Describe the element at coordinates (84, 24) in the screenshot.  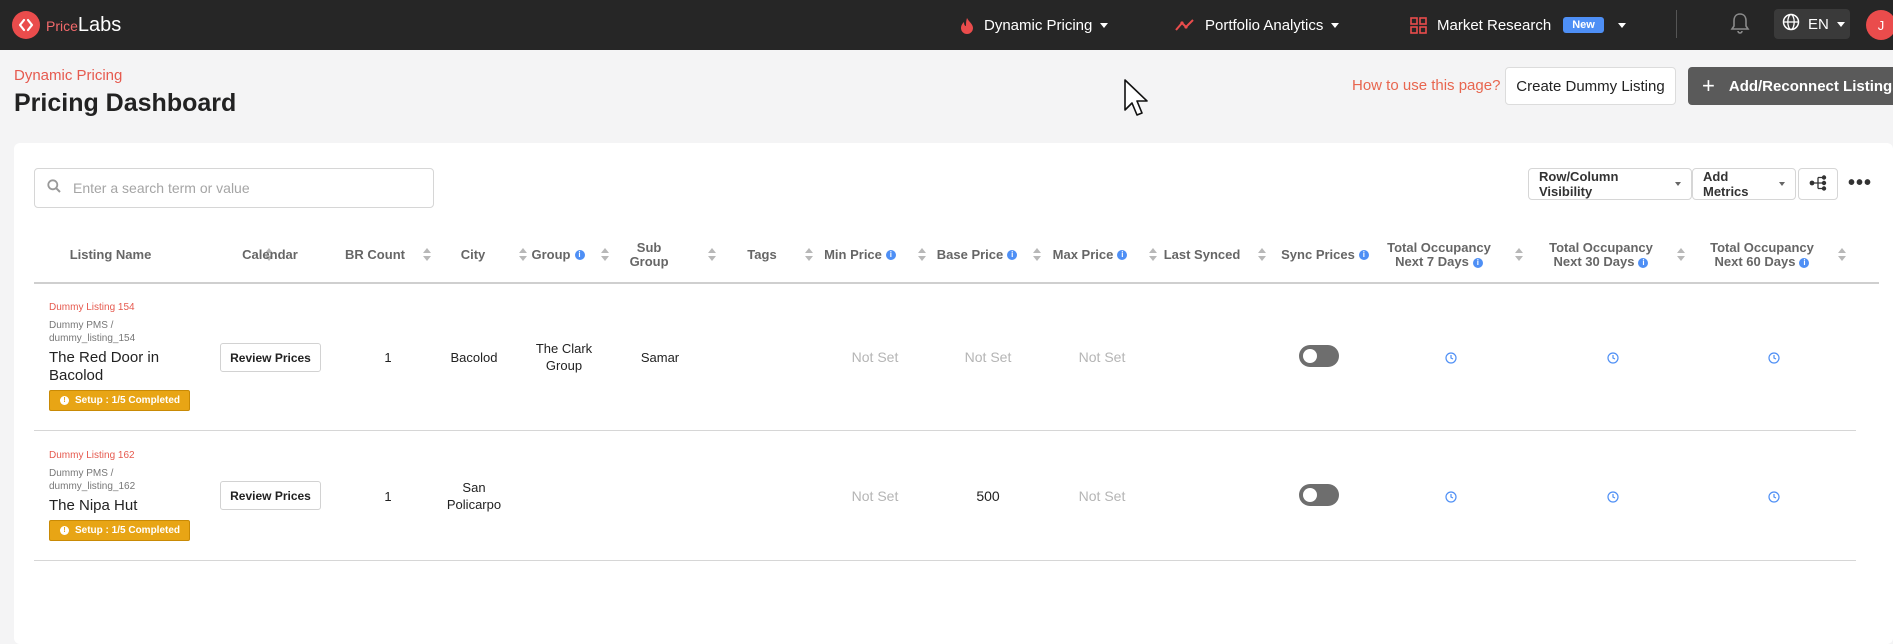
I see `logo-text: PriceLabs` at that location.